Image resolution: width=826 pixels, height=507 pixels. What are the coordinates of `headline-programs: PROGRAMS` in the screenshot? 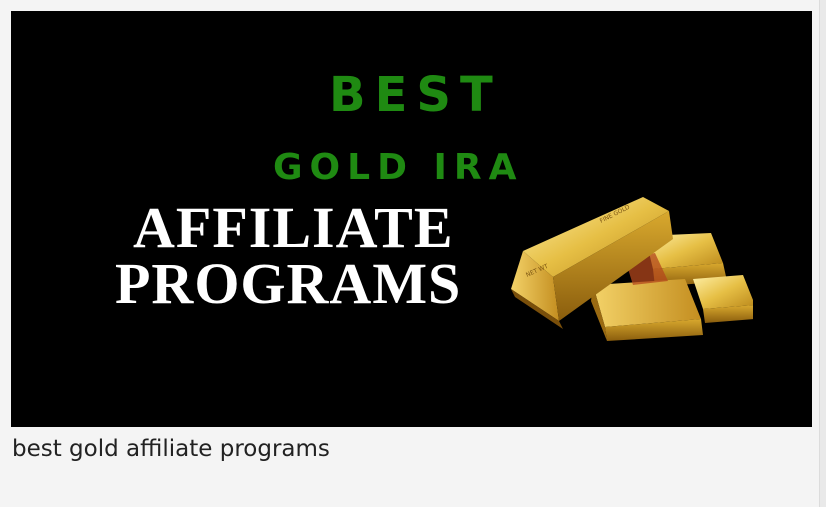 It's located at (288, 283).